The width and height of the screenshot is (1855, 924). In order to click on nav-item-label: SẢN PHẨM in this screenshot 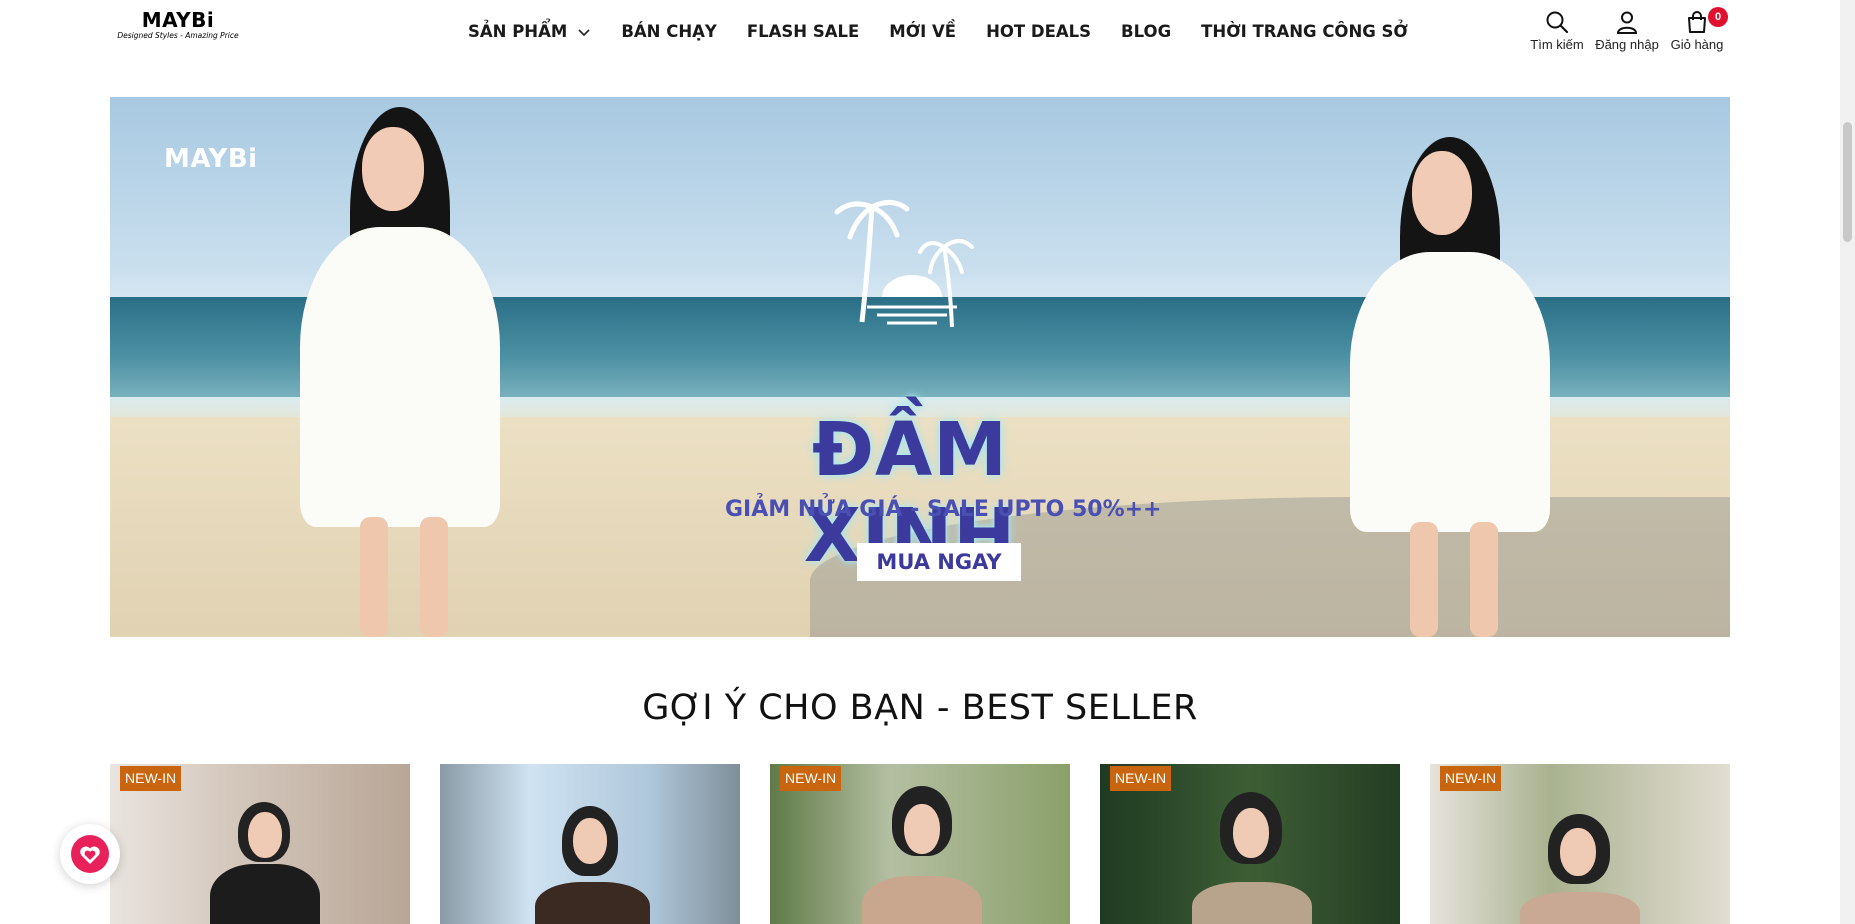, I will do `click(518, 31)`.